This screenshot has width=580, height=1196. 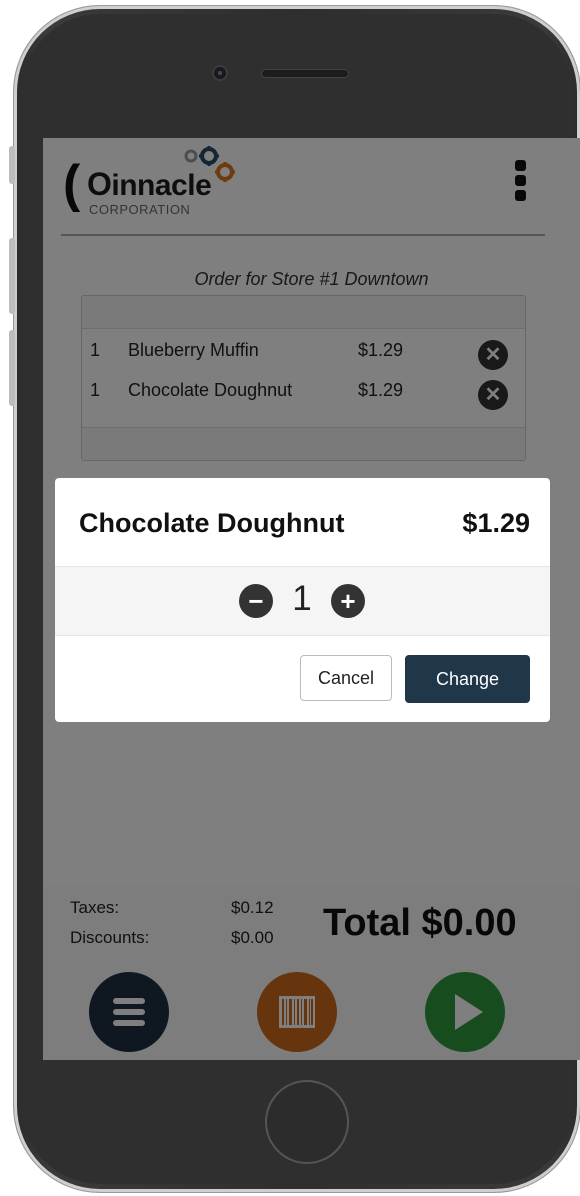 What do you see at coordinates (348, 601) in the screenshot?
I see `plus-circle-icon: +` at bounding box center [348, 601].